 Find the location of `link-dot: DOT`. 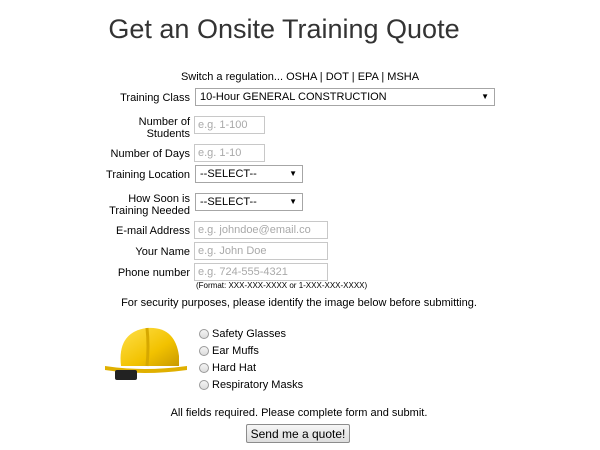

link-dot: DOT is located at coordinates (337, 77).